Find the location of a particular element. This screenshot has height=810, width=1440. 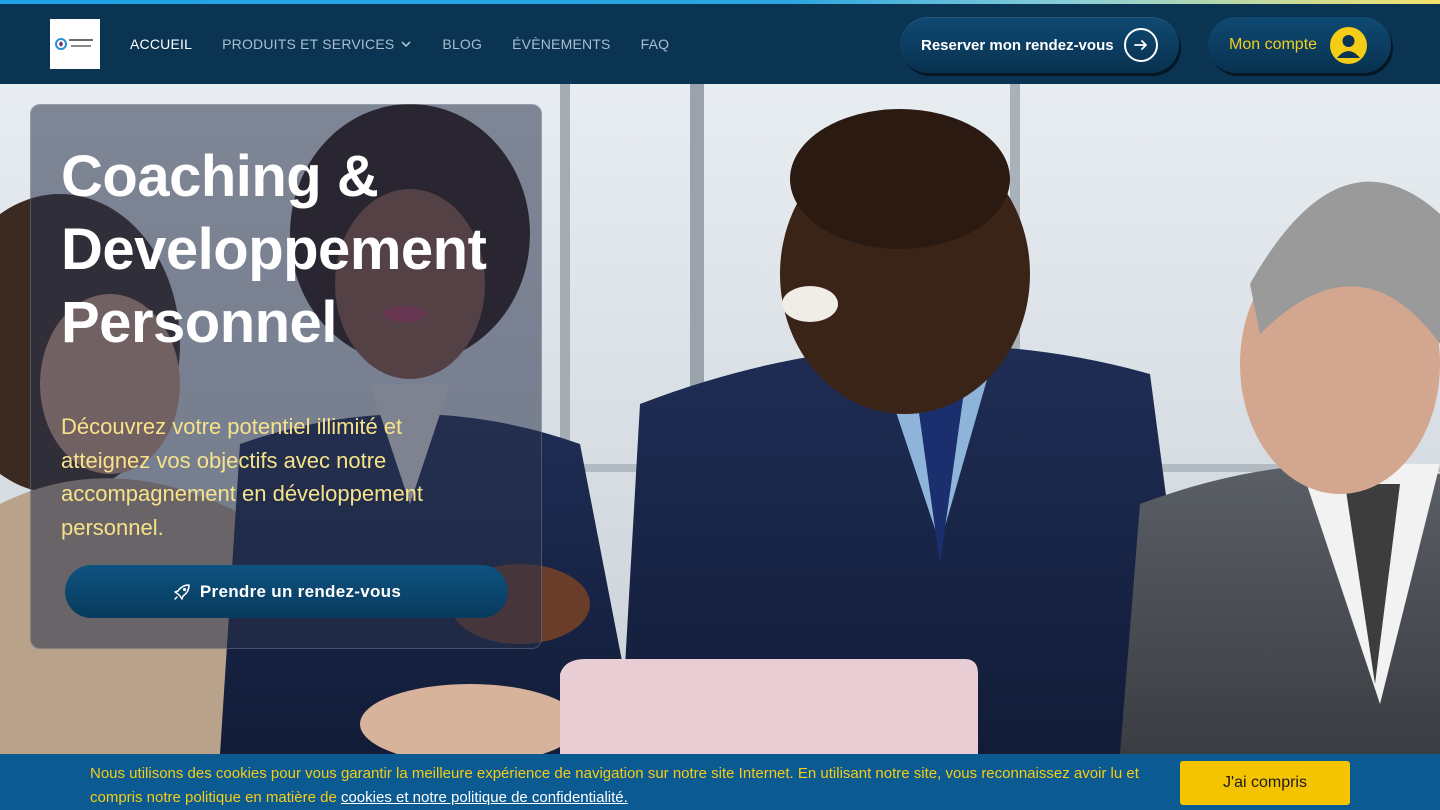

chevron-down-icon is located at coordinates (406, 44).